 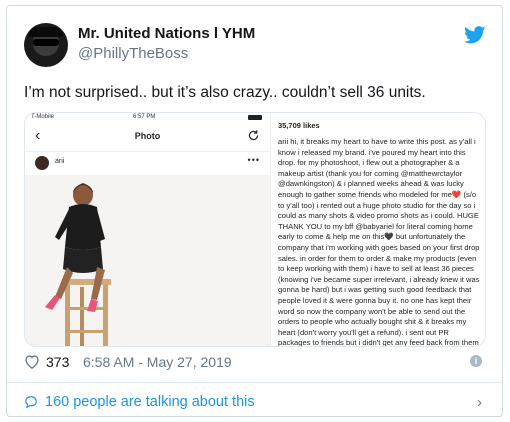 What do you see at coordinates (31, 402) in the screenshot?
I see `comment-bubble-icon` at bounding box center [31, 402].